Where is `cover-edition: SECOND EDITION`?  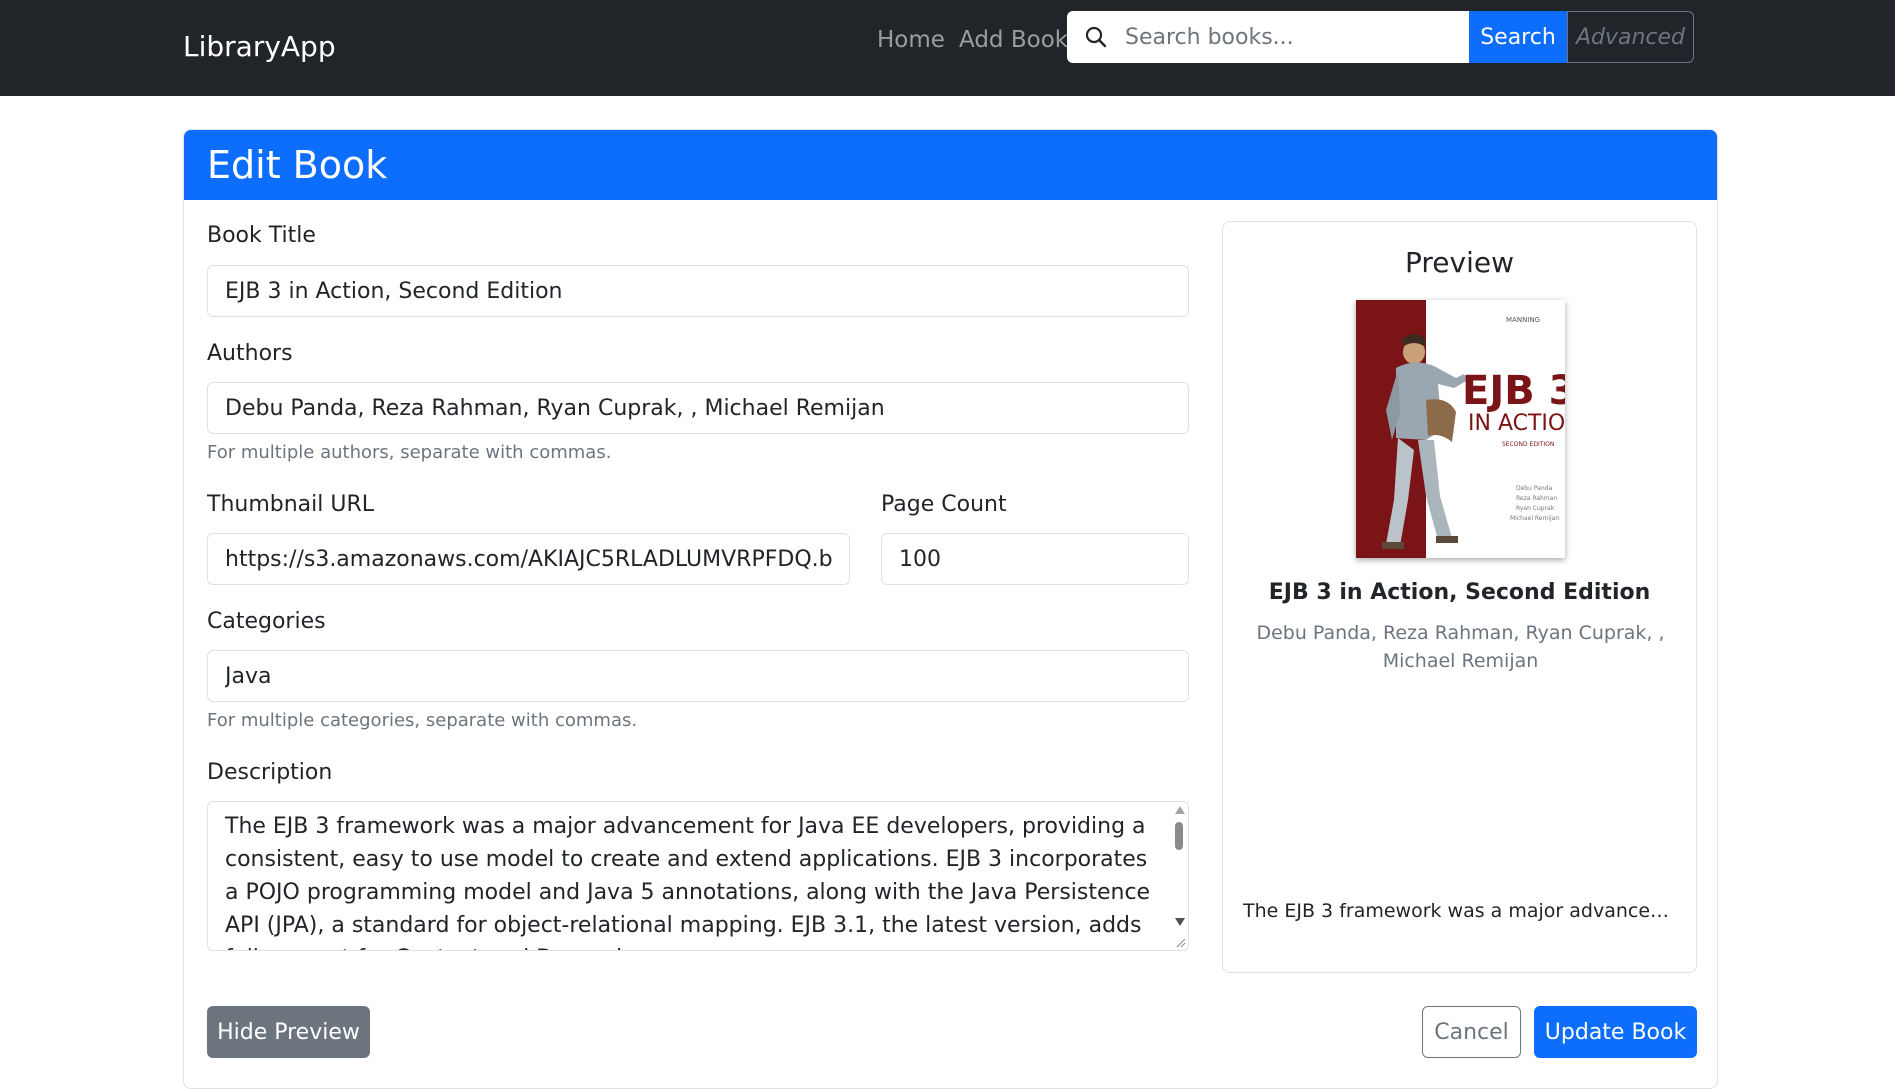 cover-edition: SECOND EDITION is located at coordinates (1528, 444).